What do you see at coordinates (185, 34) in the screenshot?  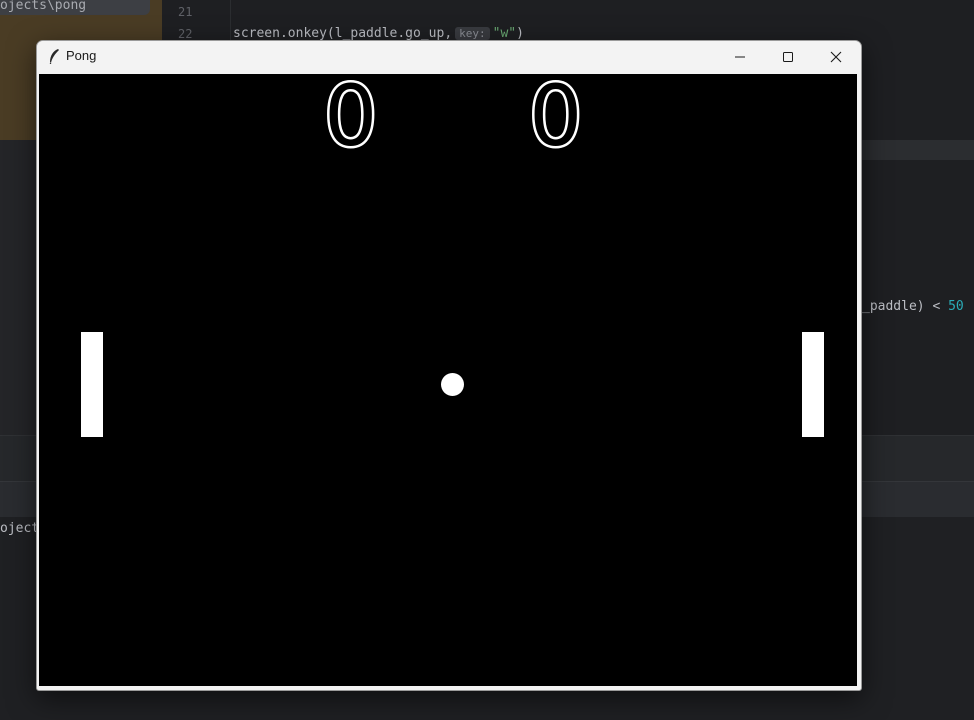 I see `line-number: 22` at bounding box center [185, 34].